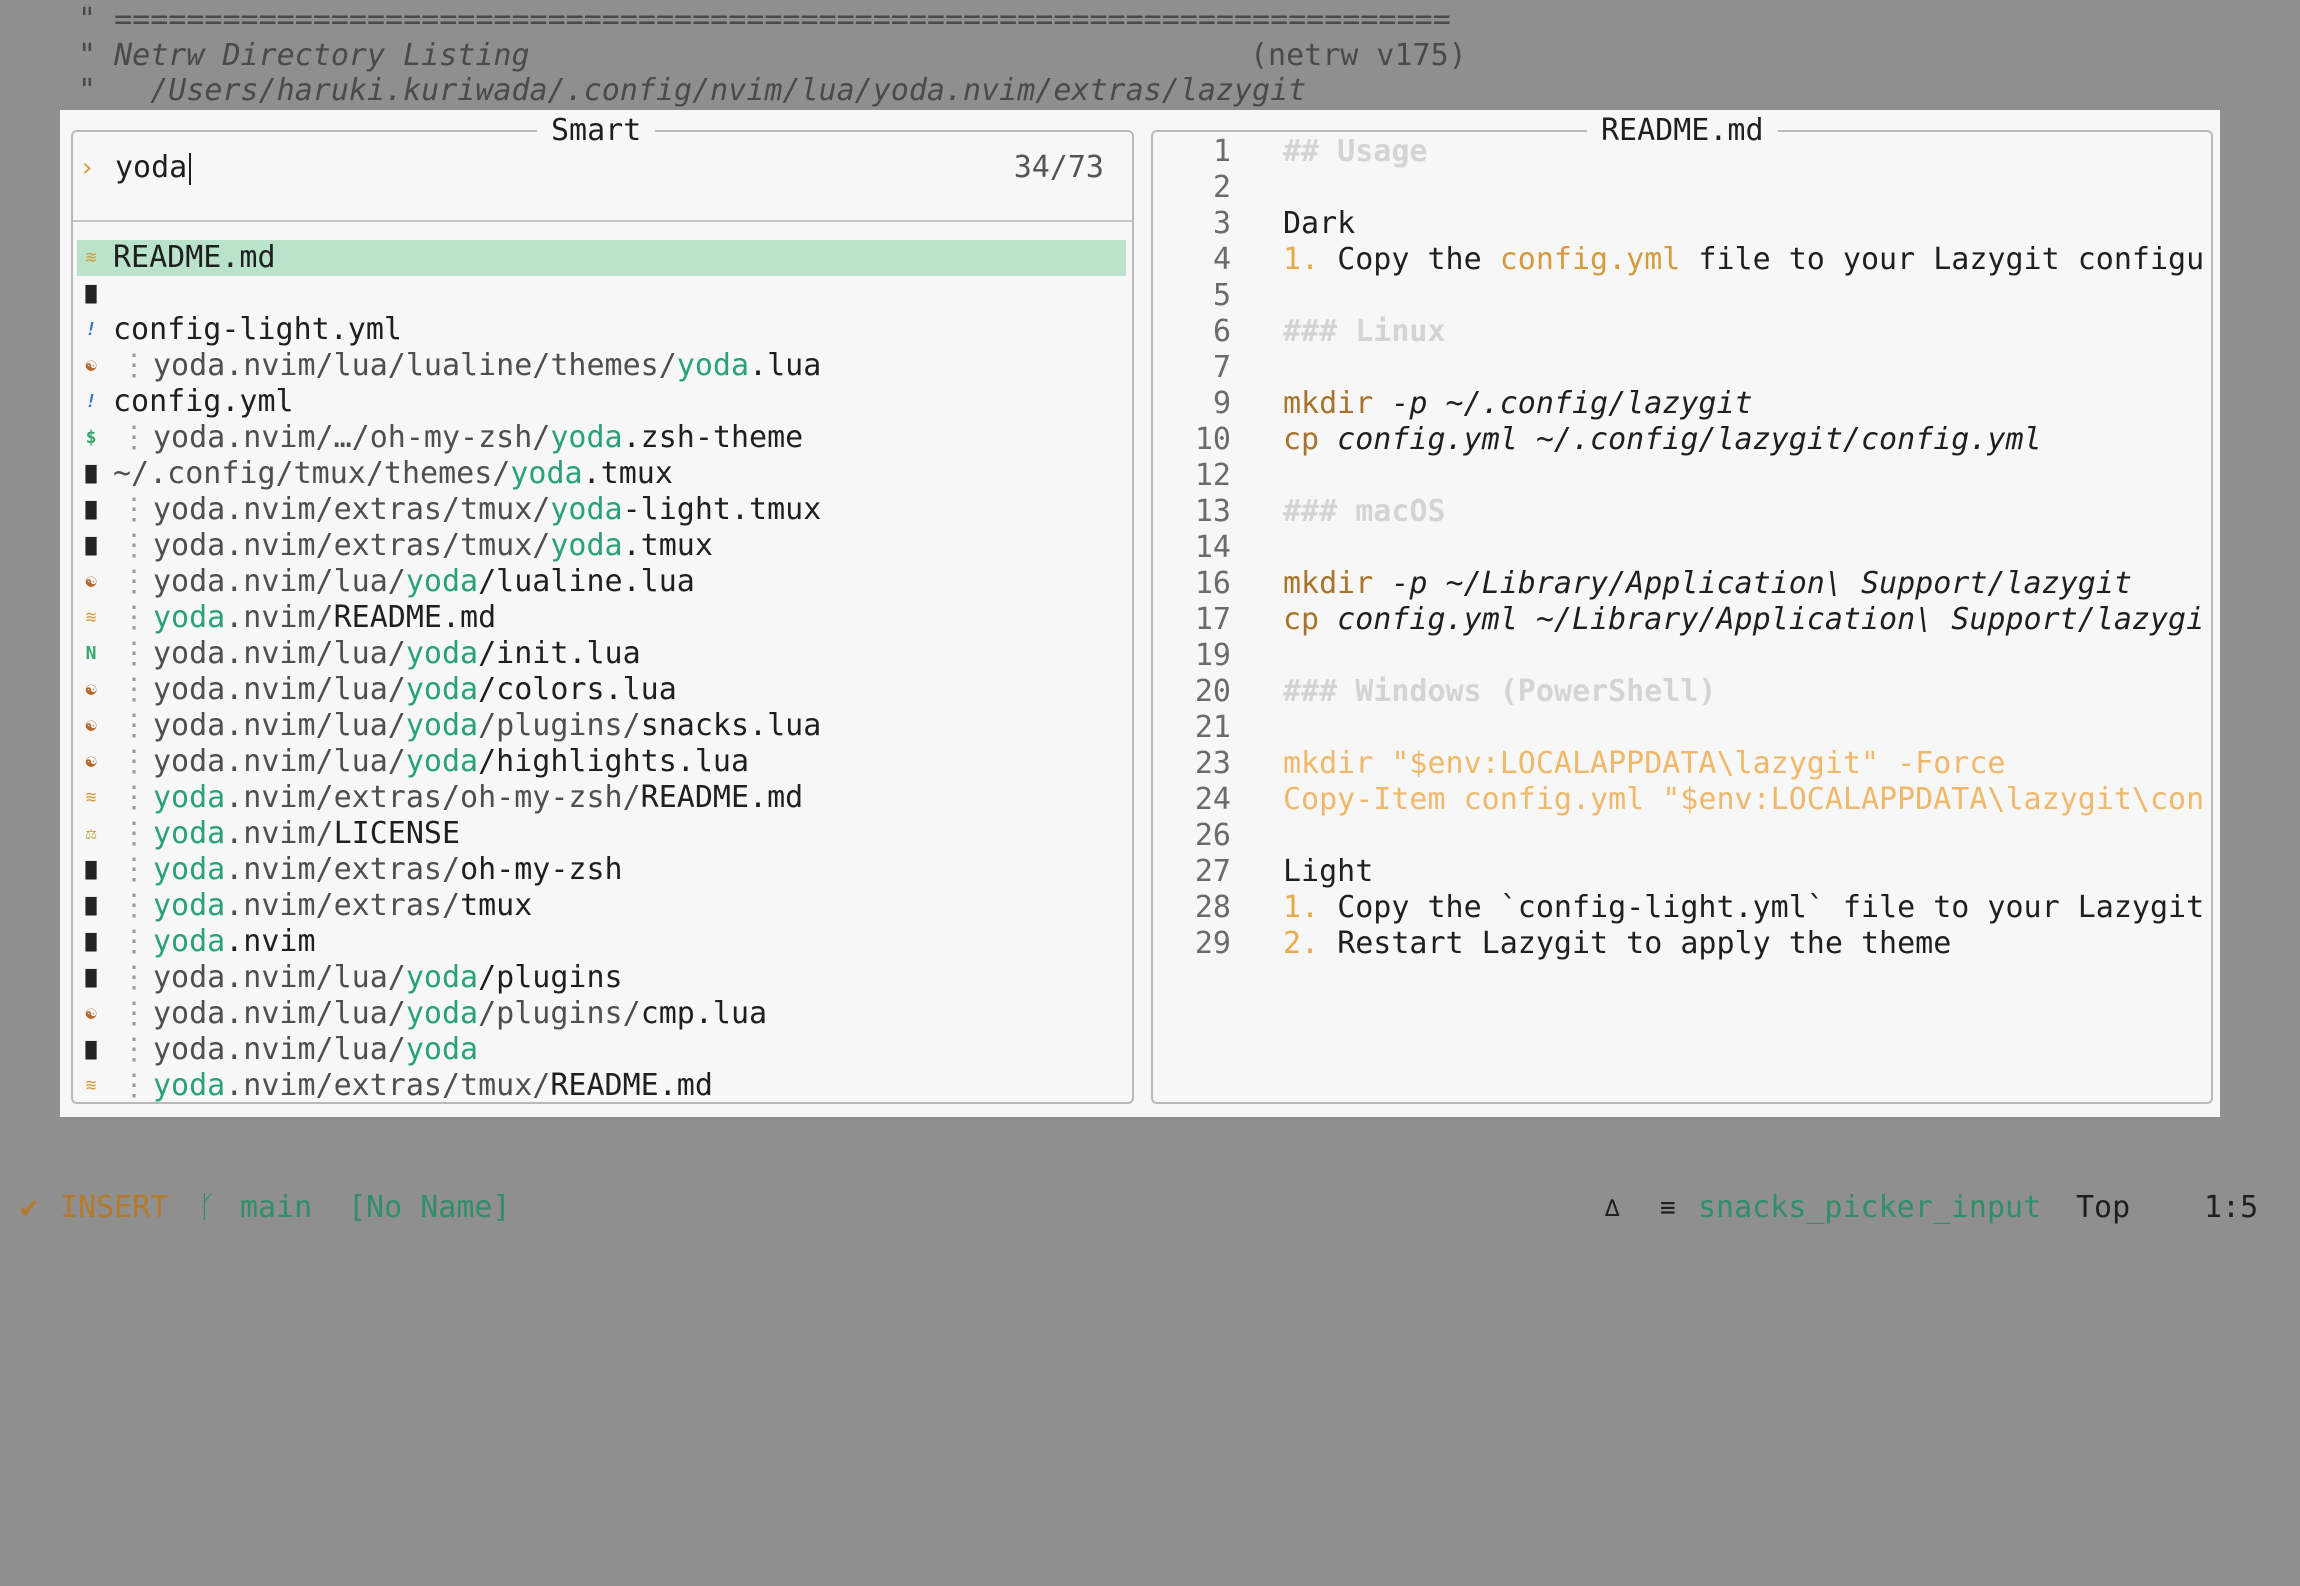 The height and width of the screenshot is (1586, 2300). I want to click on list-item: ☯ ⋮ yoda.nvim/lua/yoda/highlights.lua, so click(604, 762).